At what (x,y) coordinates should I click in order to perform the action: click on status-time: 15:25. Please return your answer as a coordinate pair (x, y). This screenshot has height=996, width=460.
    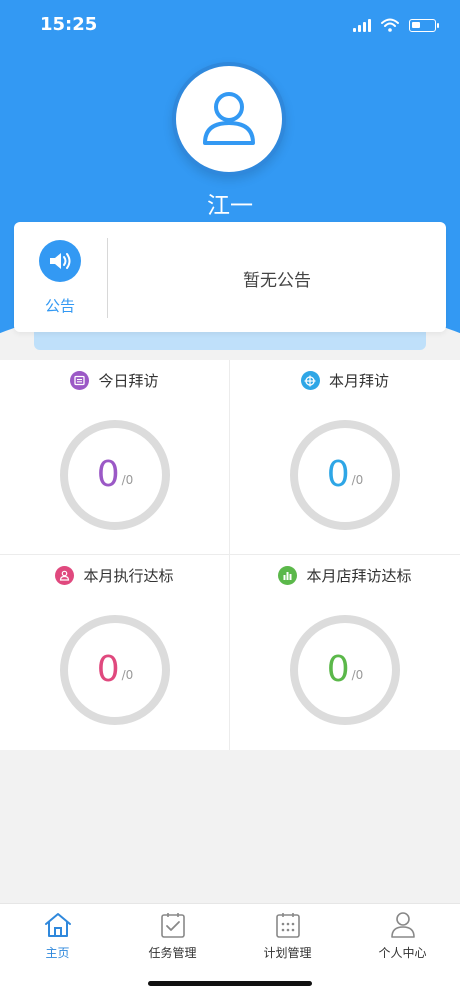
    Looking at the image, I should click on (69, 24).